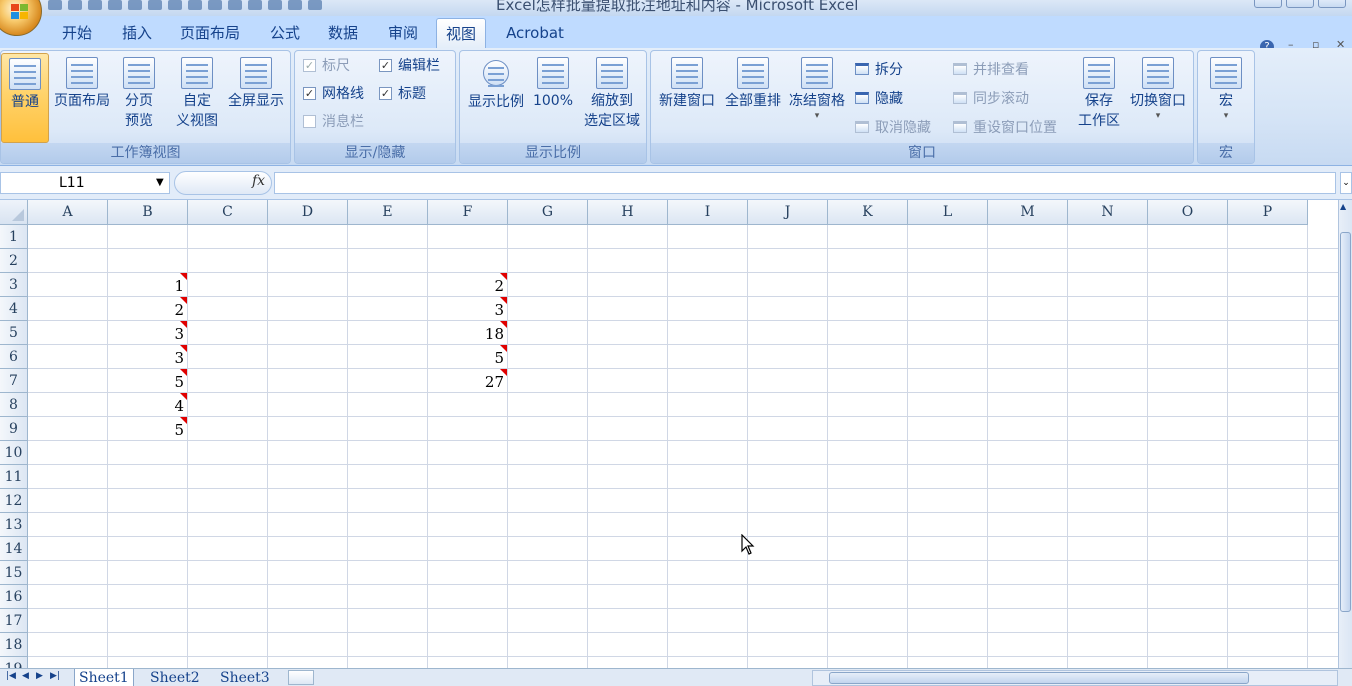  Describe the element at coordinates (468, 381) in the screenshot. I see `cell-f7: 27` at that location.